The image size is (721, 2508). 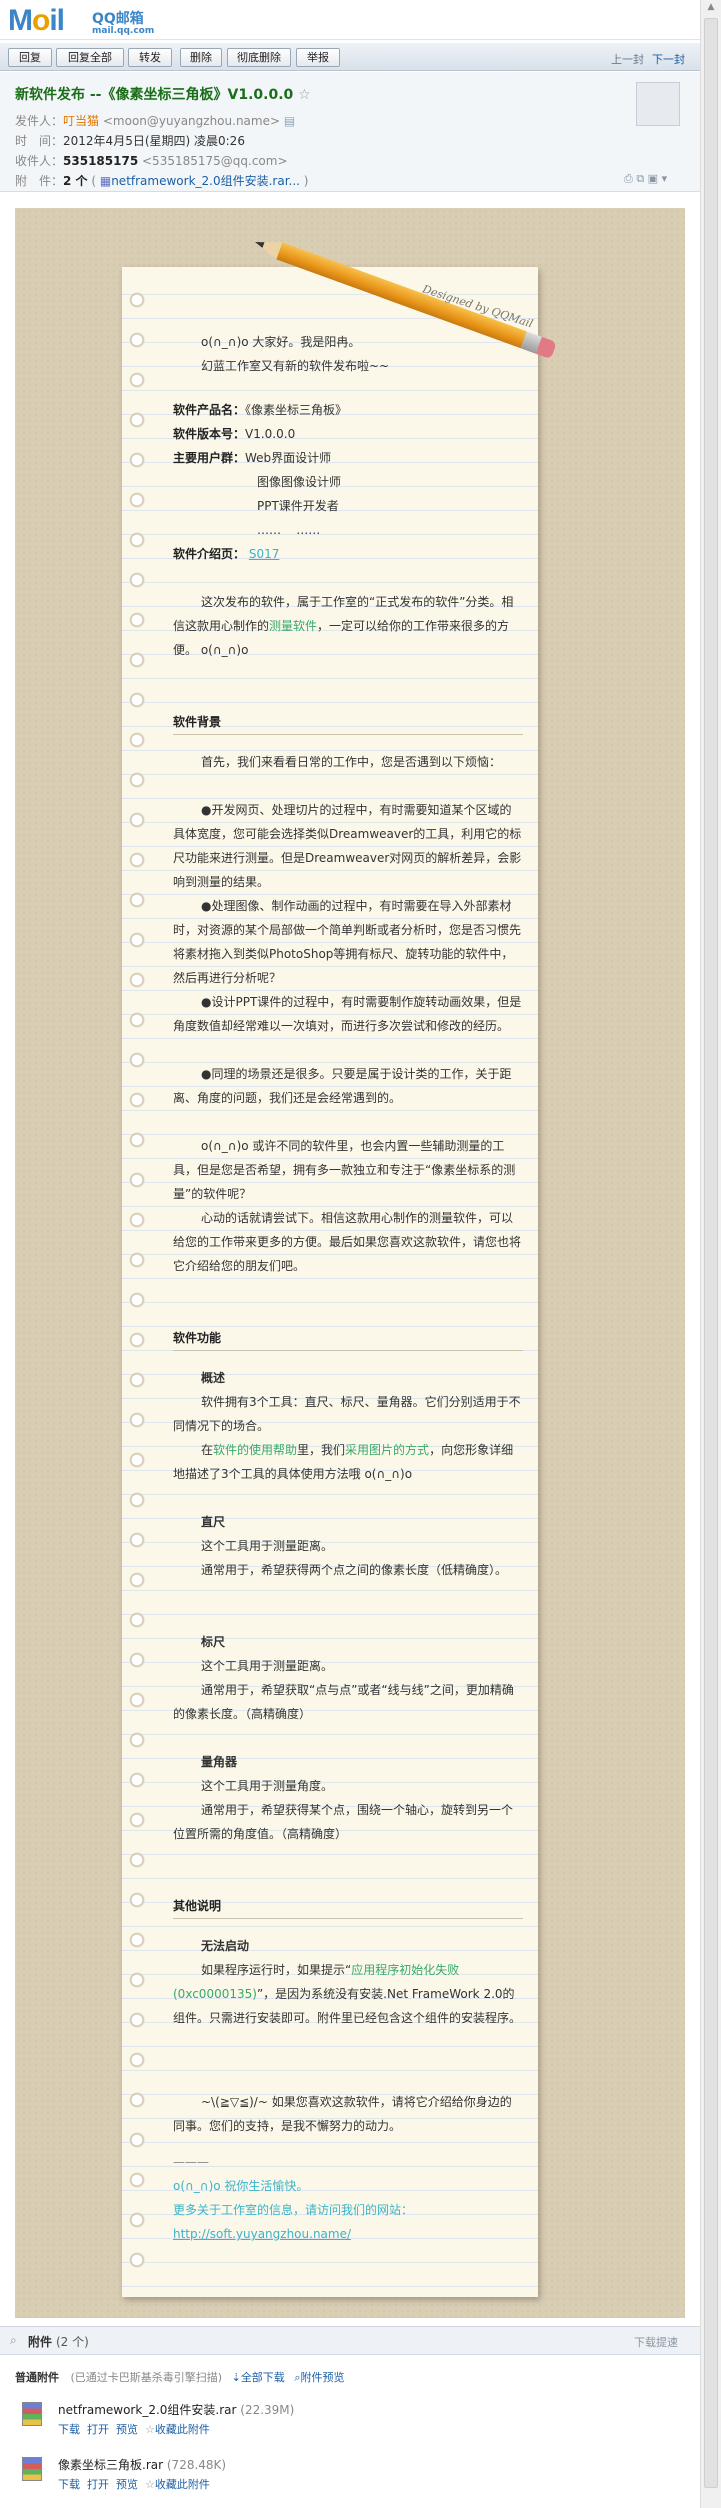 I want to click on reply-all-button: 回复全部, so click(x=90, y=57).